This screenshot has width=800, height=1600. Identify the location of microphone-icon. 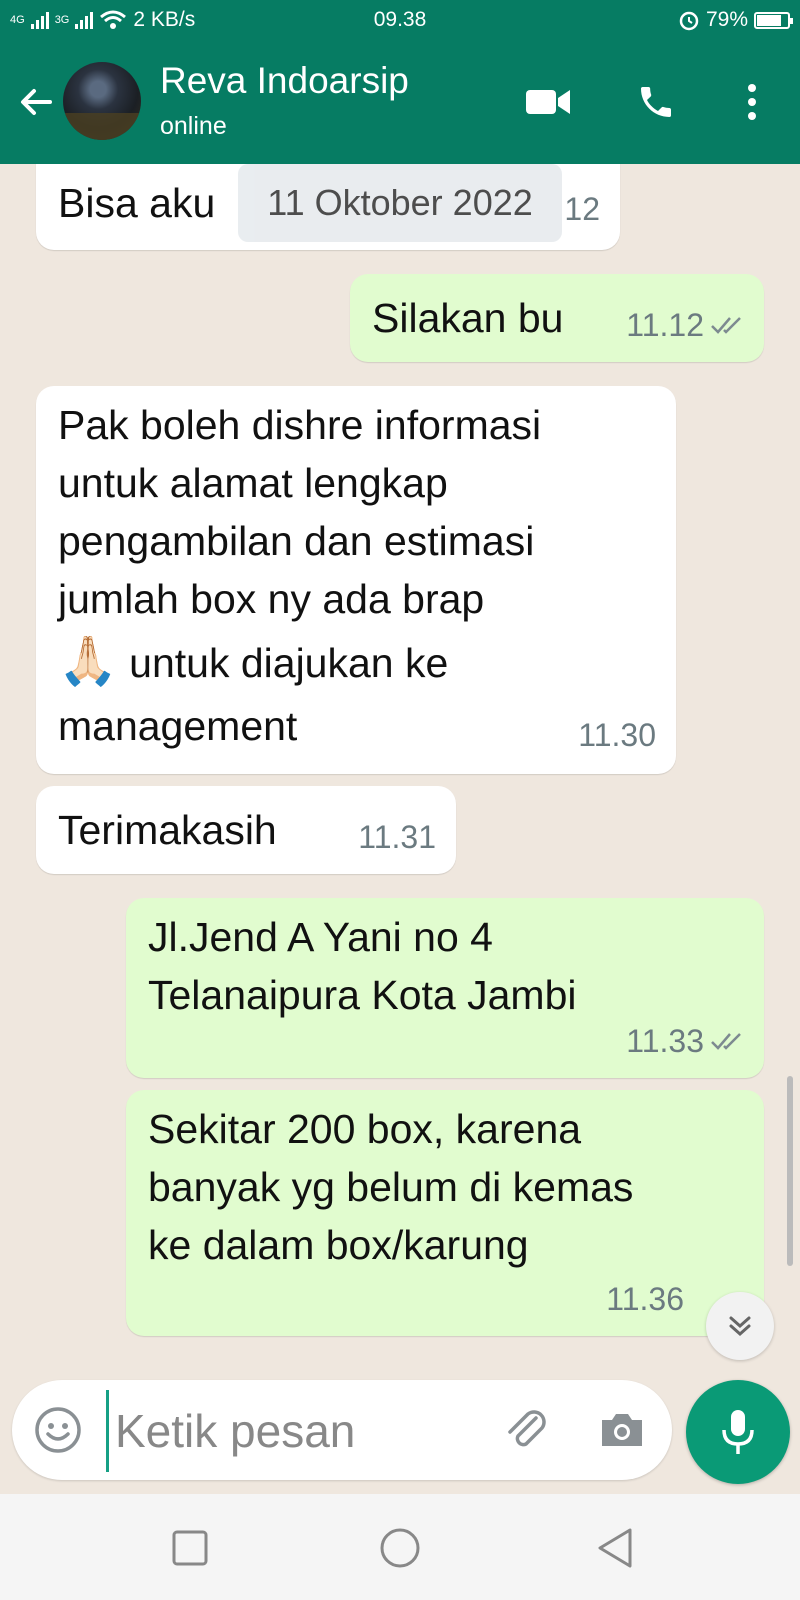
(738, 1432).